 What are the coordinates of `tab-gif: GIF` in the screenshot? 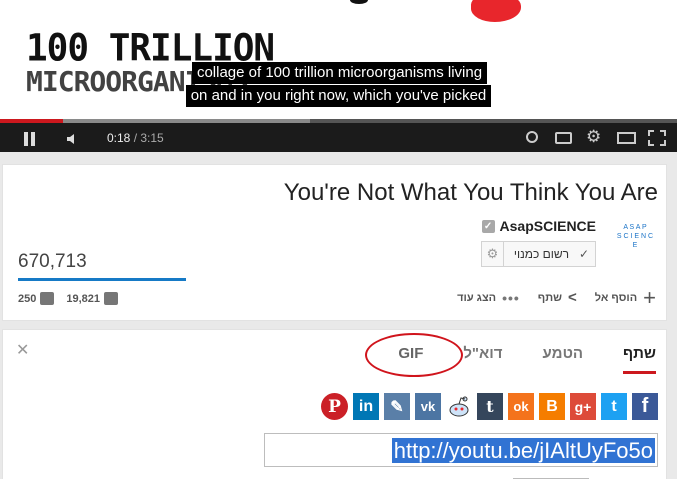 It's located at (410, 359).